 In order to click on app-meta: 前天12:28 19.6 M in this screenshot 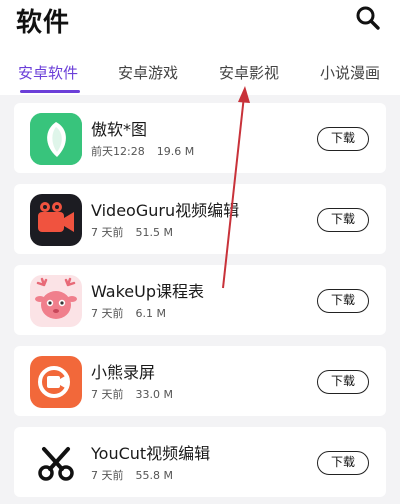, I will do `click(142, 151)`.